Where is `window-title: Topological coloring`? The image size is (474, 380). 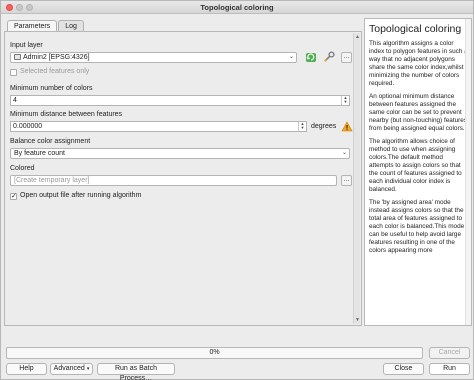 window-title: Topological coloring is located at coordinates (237, 7).